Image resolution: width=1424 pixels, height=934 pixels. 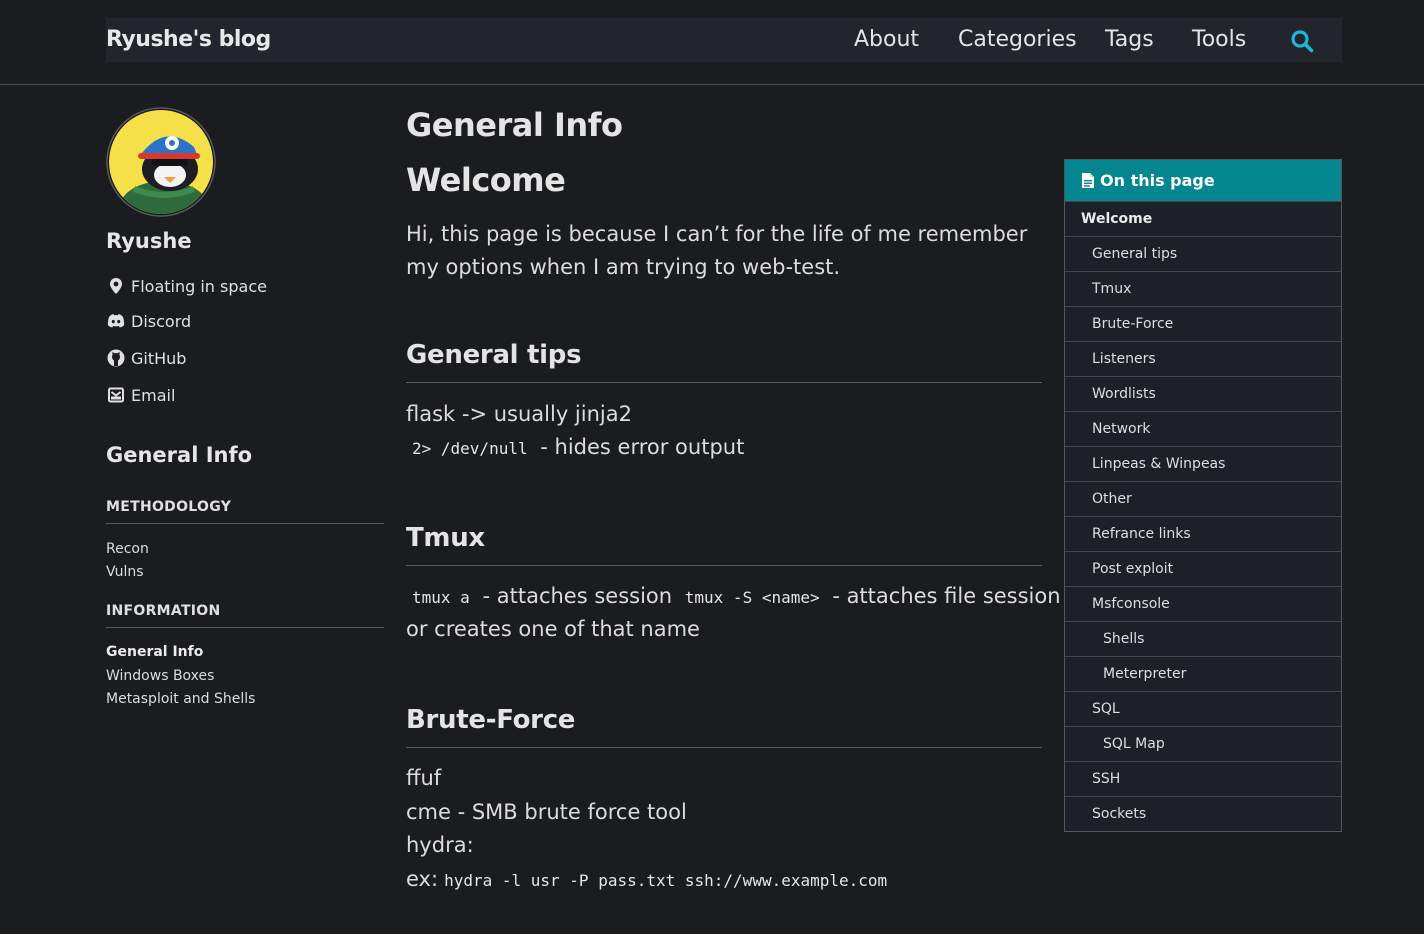 What do you see at coordinates (127, 549) in the screenshot?
I see `sidebar-item-recon: Recon` at bounding box center [127, 549].